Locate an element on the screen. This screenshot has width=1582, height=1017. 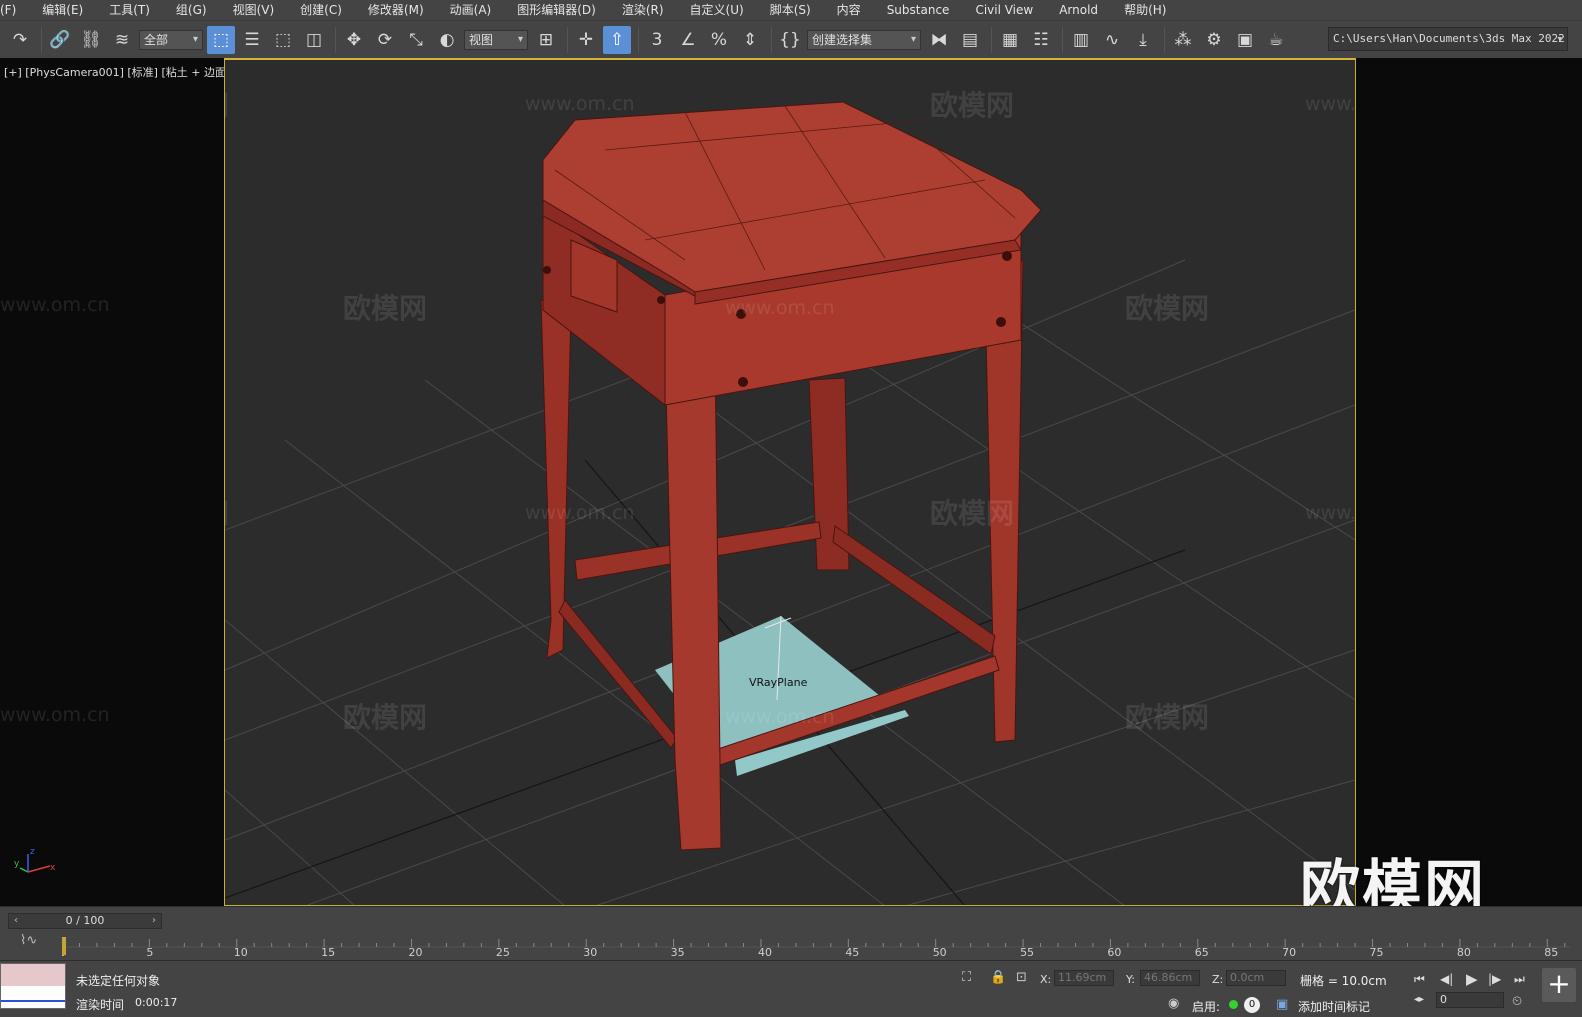
angle-snap-icon: ∠ is located at coordinates (688, 40).